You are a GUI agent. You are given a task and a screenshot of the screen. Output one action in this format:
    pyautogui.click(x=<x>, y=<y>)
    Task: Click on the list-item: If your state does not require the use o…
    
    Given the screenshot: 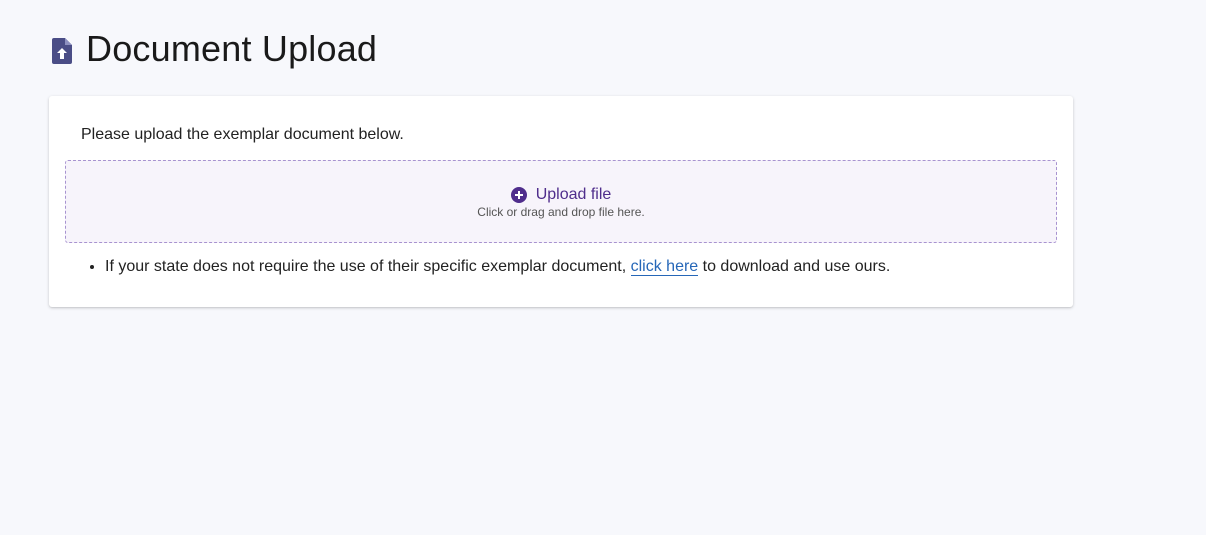 What is the action you would take?
    pyautogui.click(x=497, y=267)
    